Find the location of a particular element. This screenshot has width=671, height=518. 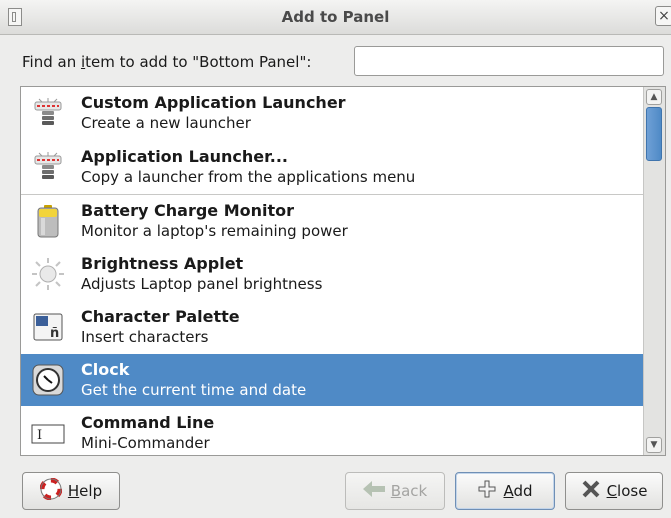

command-line-icon: I is located at coordinates (48, 433).